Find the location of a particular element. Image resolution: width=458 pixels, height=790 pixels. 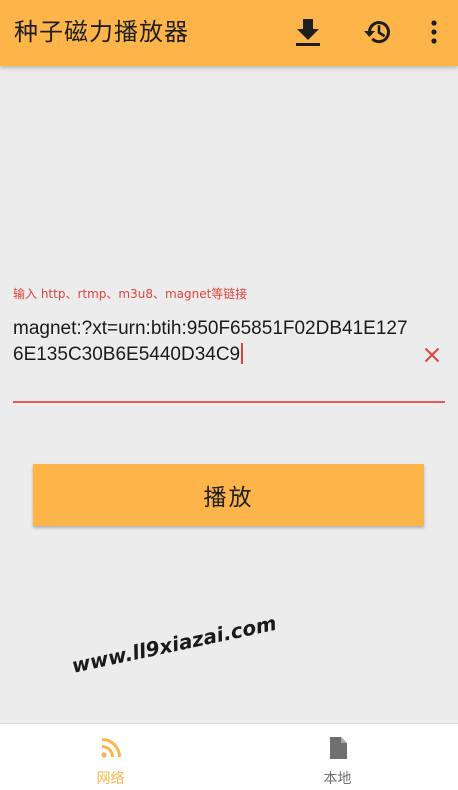

clear-input-button is located at coordinates (432, 355).